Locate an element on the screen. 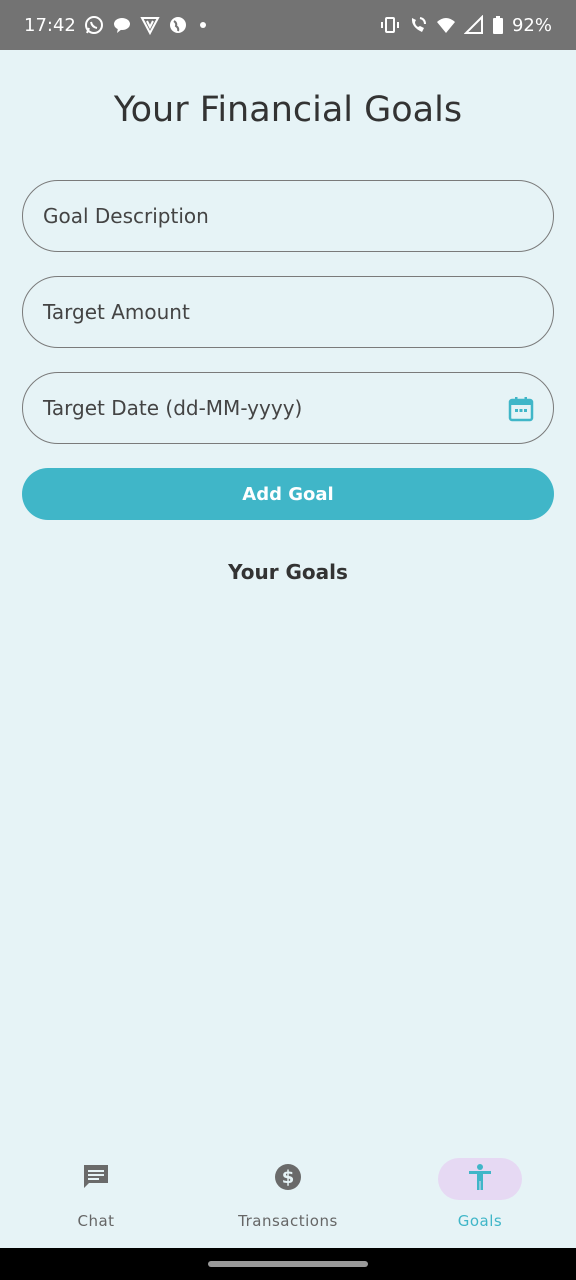  nav-pill-chat is located at coordinates (96, 1179).